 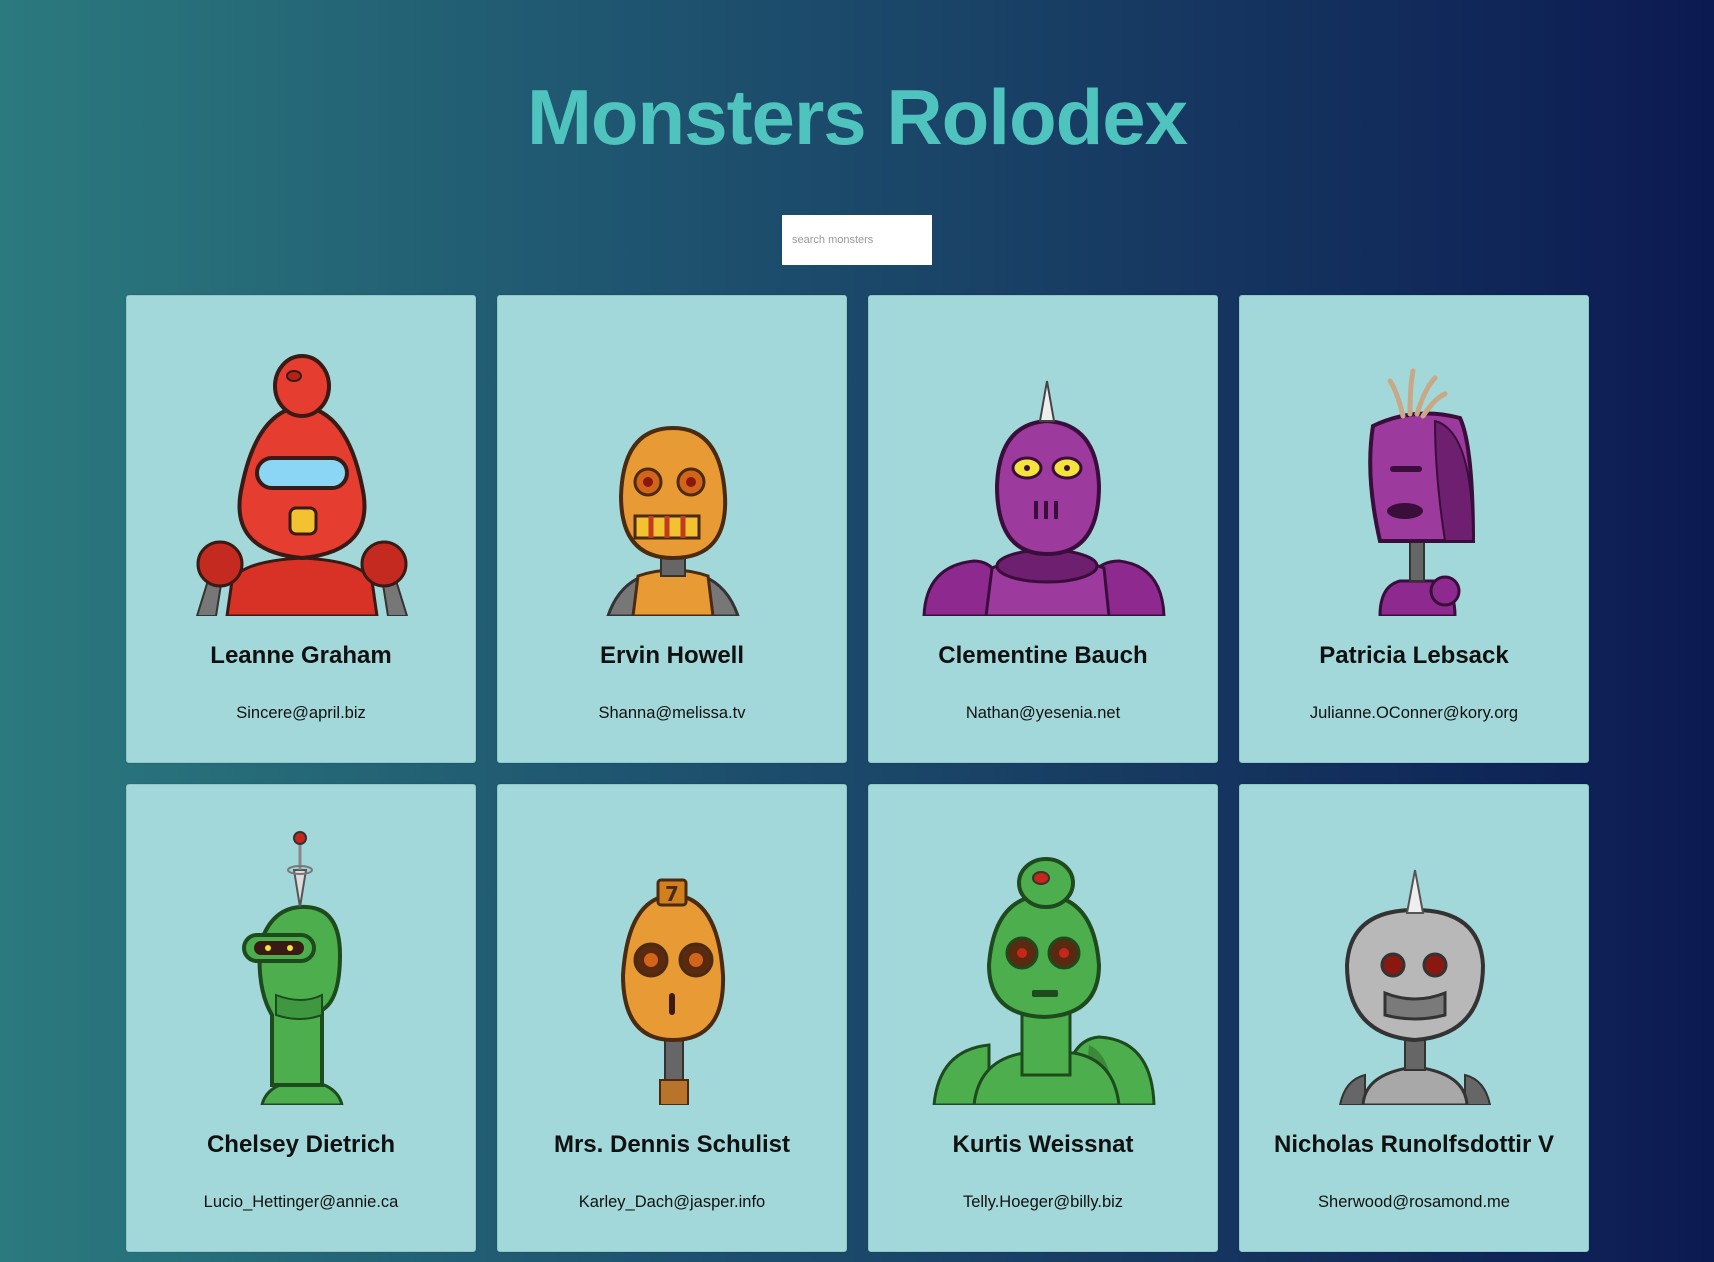 I want to click on monster-card: Leanne Graham Sincere@april.biz, so click(x=301, y=529).